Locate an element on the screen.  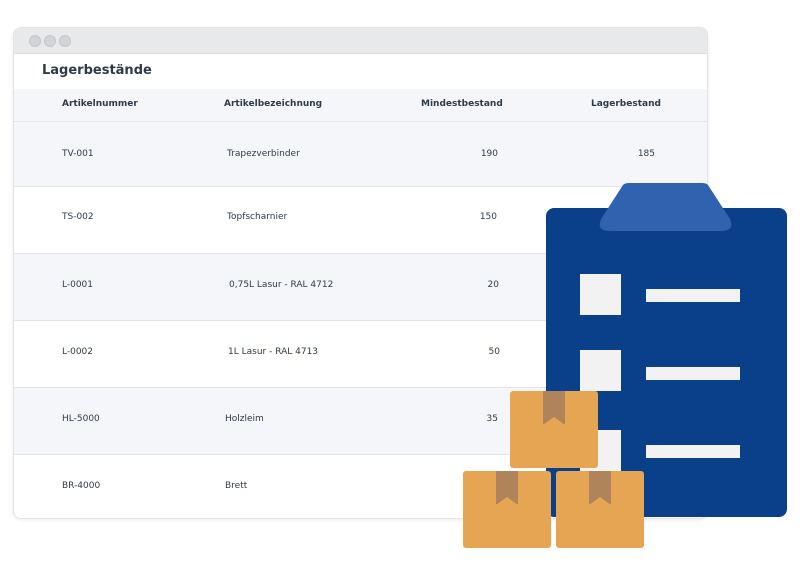
cell-artikelbezeichnung: Brett is located at coordinates (236, 486).